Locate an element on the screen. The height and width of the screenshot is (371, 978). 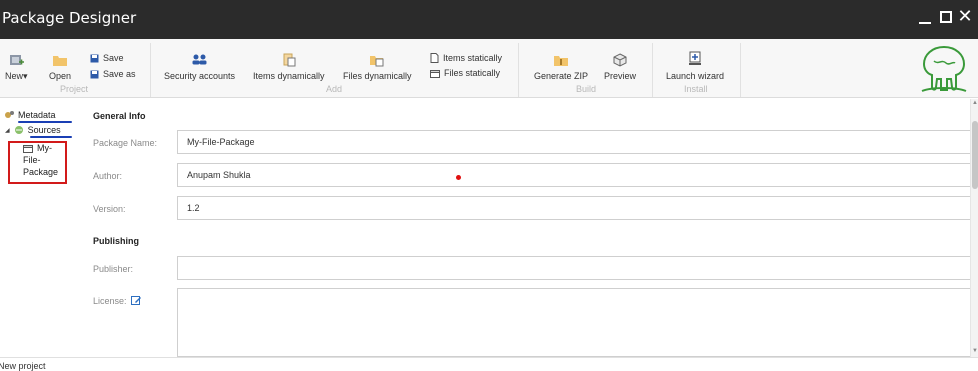
close-icon: ✕ is located at coordinates (965, 16).